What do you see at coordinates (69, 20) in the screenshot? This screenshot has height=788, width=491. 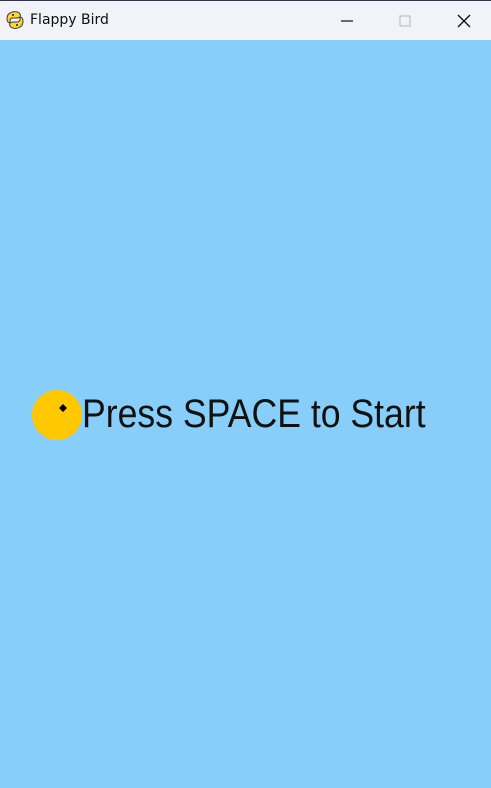 I see `window-title: Flappy Bird` at bounding box center [69, 20].